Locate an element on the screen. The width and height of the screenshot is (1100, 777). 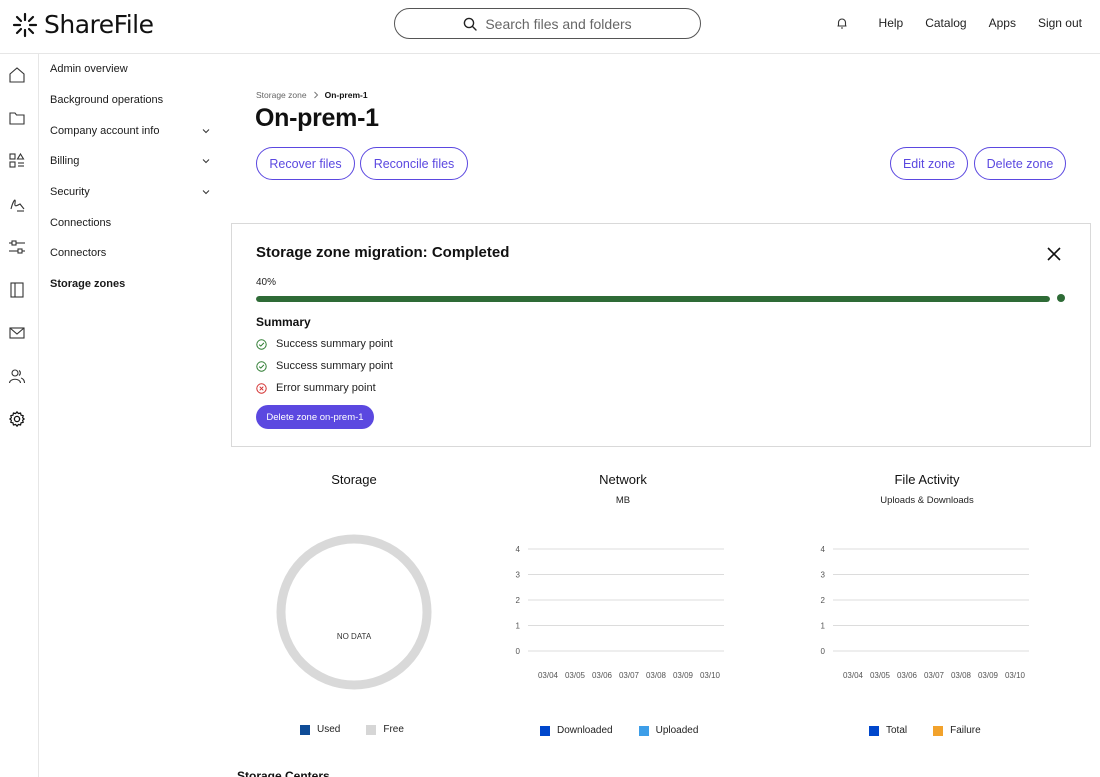
network-x-tick-label: 03/04 is located at coordinates (548, 675).